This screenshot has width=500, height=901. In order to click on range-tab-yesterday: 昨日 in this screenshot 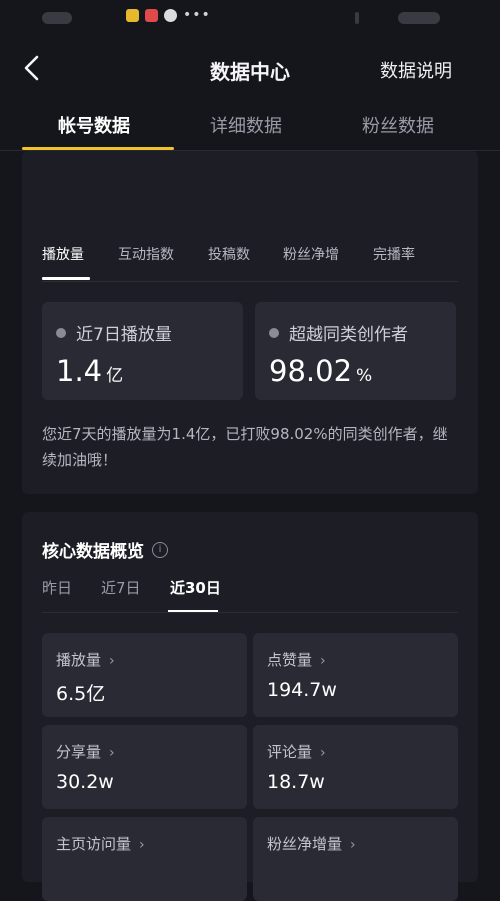, I will do `click(57, 587)`.